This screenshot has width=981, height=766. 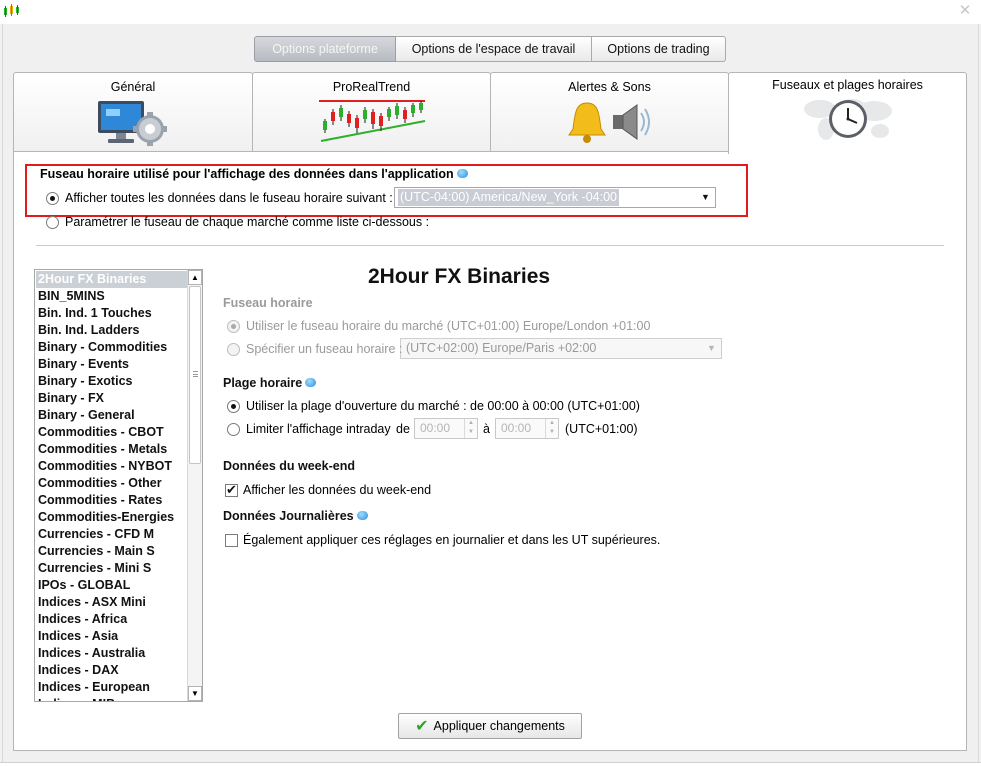 What do you see at coordinates (111, 347) in the screenshot?
I see `market-list-item: Binary - Commodities` at bounding box center [111, 347].